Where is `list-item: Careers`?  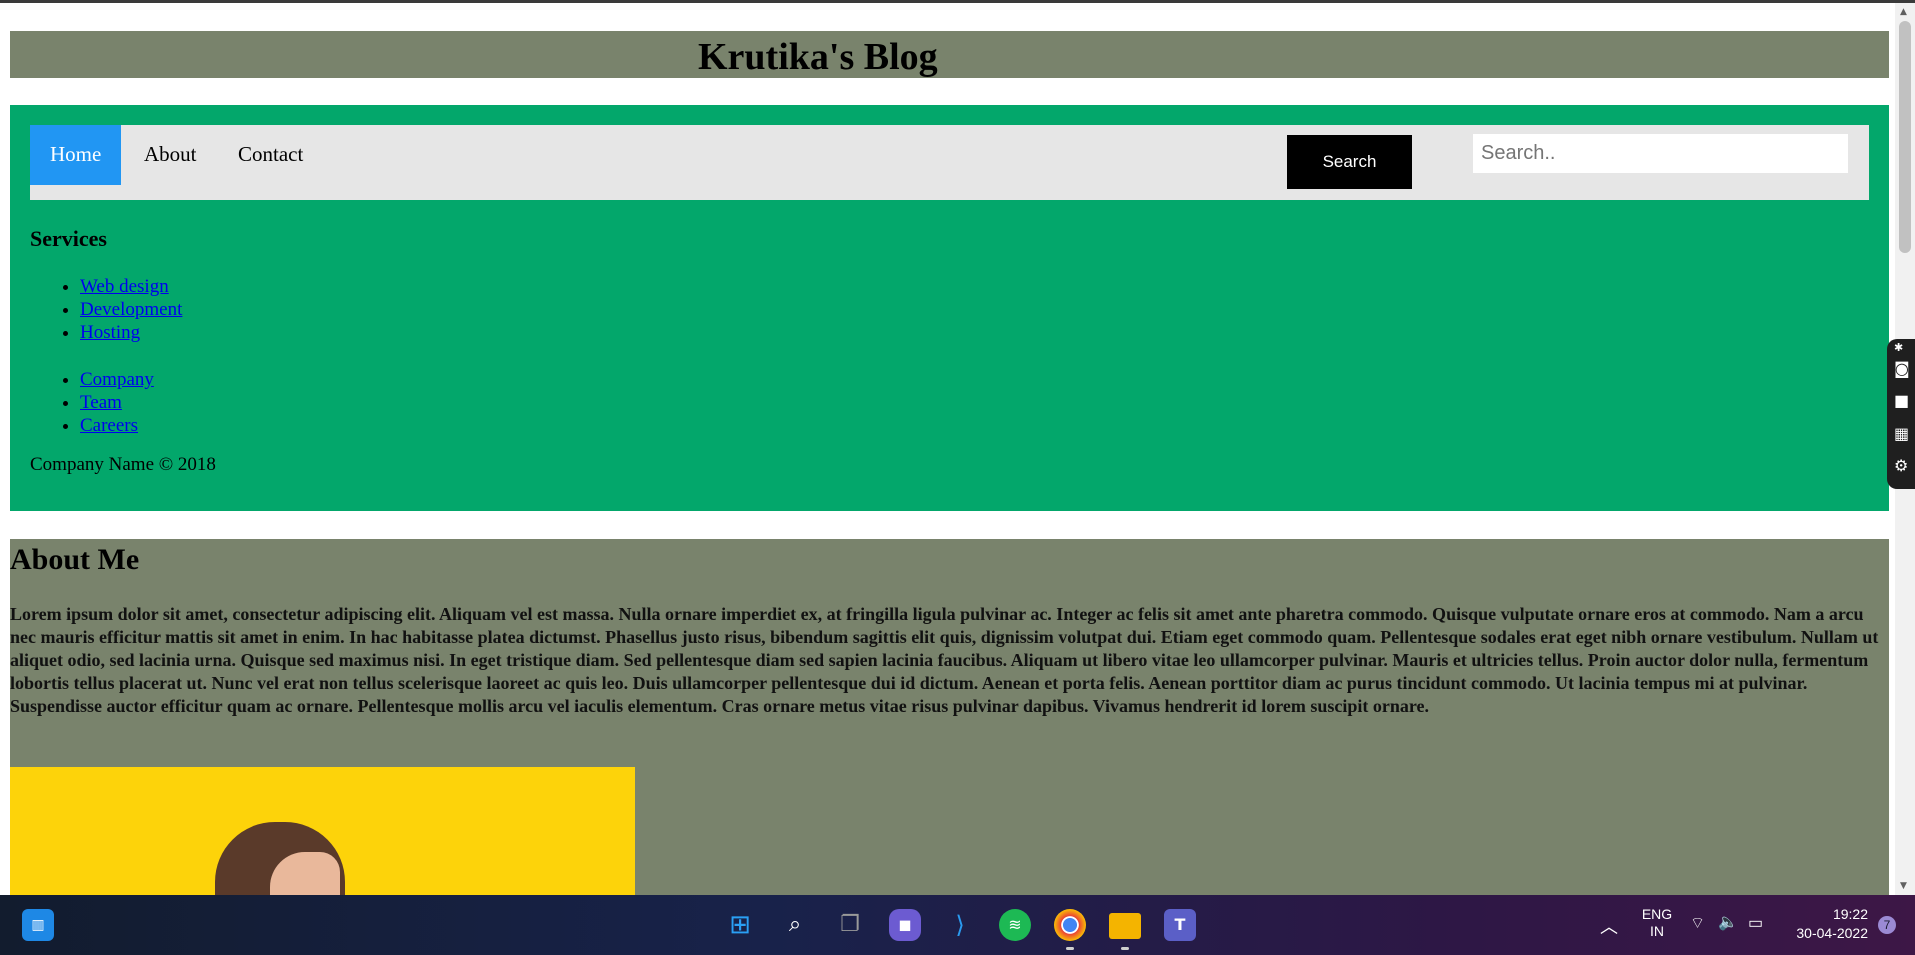
list-item: Careers is located at coordinates (117, 425).